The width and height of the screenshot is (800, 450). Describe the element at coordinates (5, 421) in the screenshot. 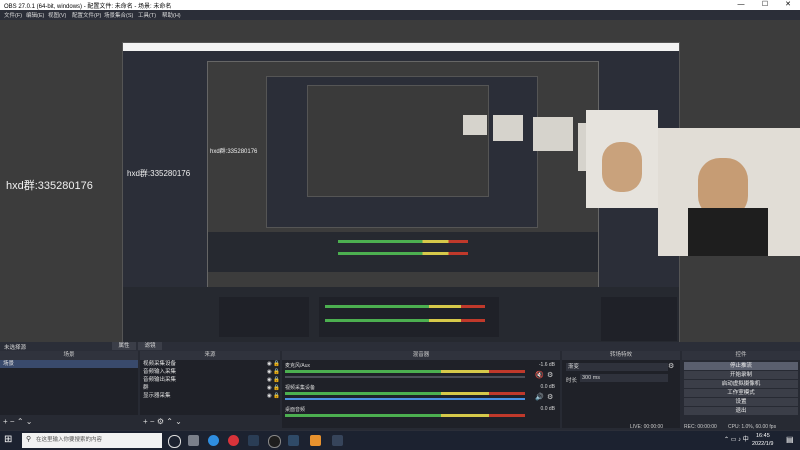

I see `add-scene-icon: +` at that location.